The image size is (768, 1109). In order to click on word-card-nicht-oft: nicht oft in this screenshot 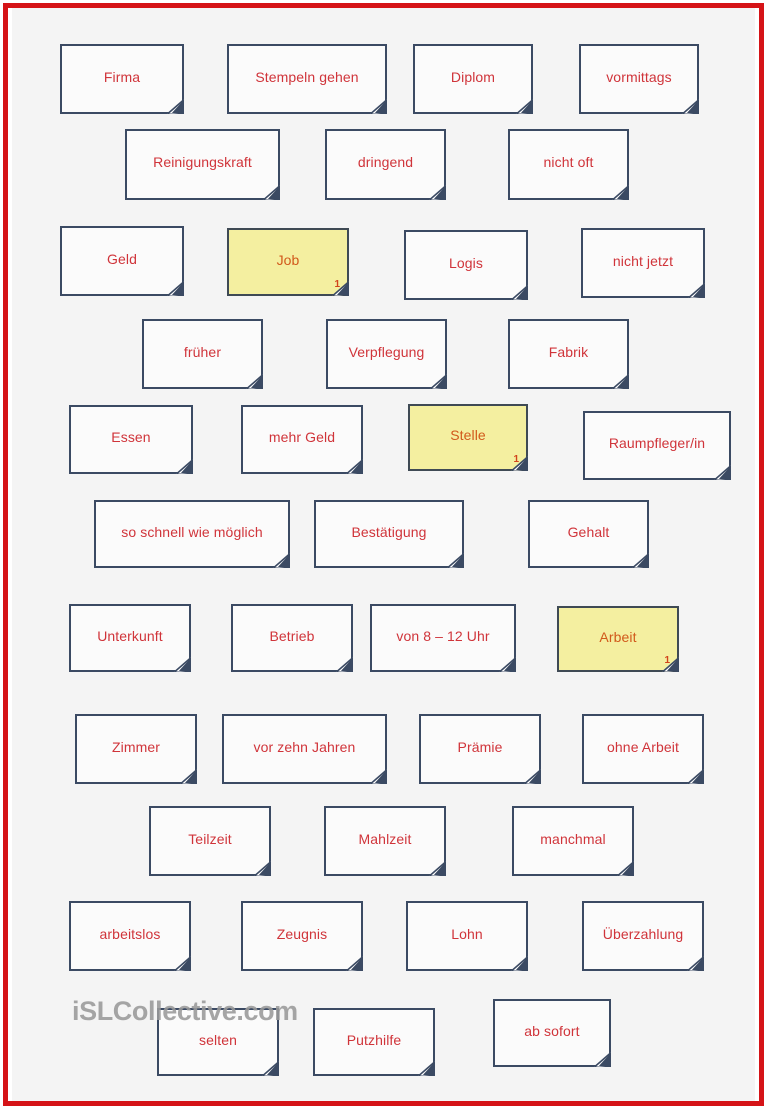, I will do `click(568, 164)`.